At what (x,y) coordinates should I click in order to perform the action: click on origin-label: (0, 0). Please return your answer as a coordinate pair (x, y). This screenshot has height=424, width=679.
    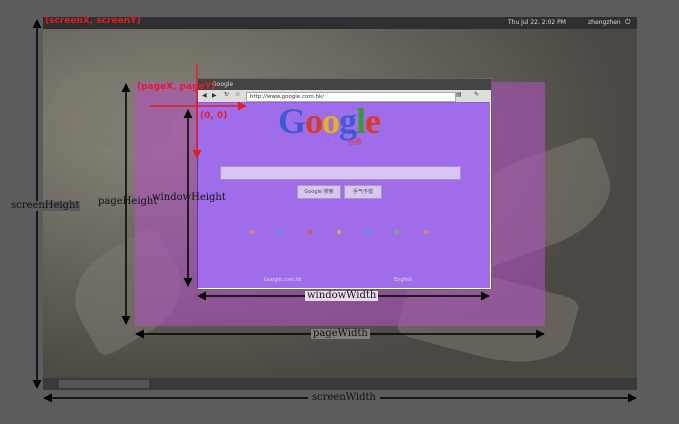
    Looking at the image, I should click on (214, 116).